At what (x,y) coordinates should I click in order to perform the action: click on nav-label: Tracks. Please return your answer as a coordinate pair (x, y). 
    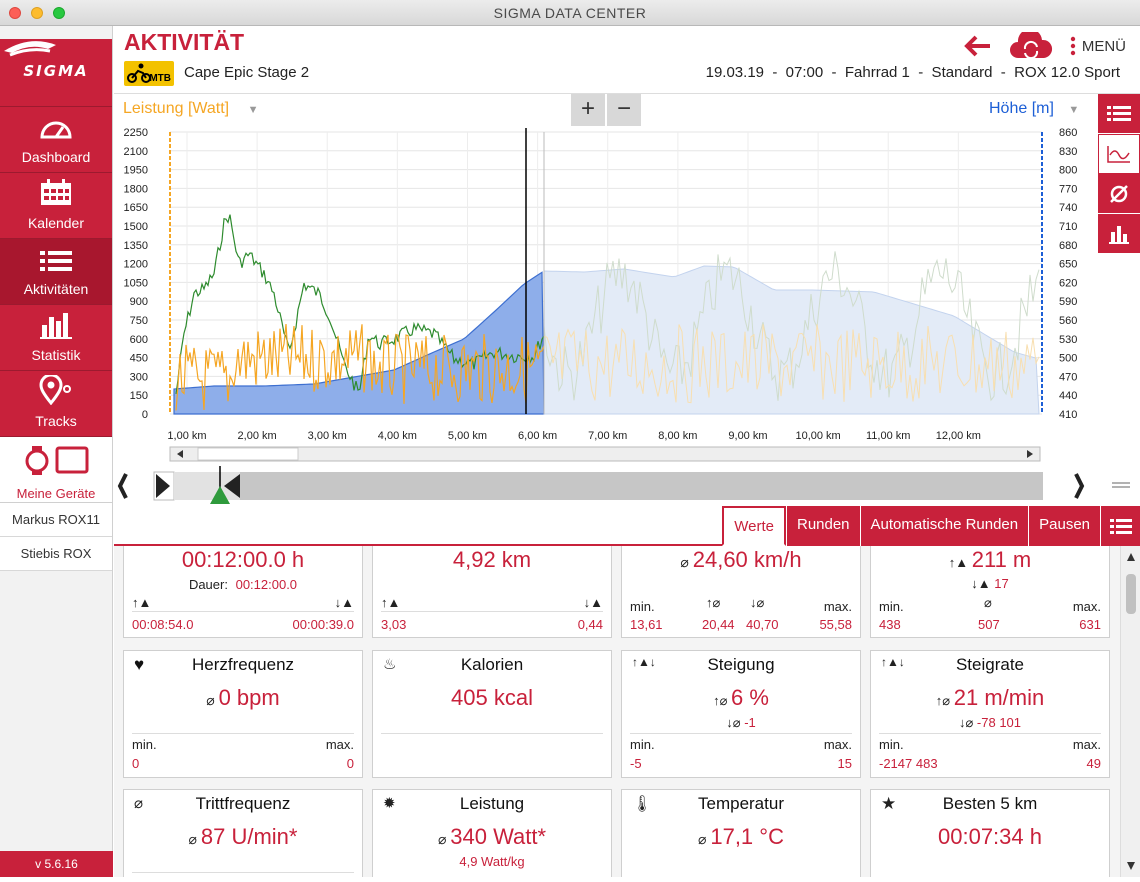
    Looking at the image, I should click on (56, 421).